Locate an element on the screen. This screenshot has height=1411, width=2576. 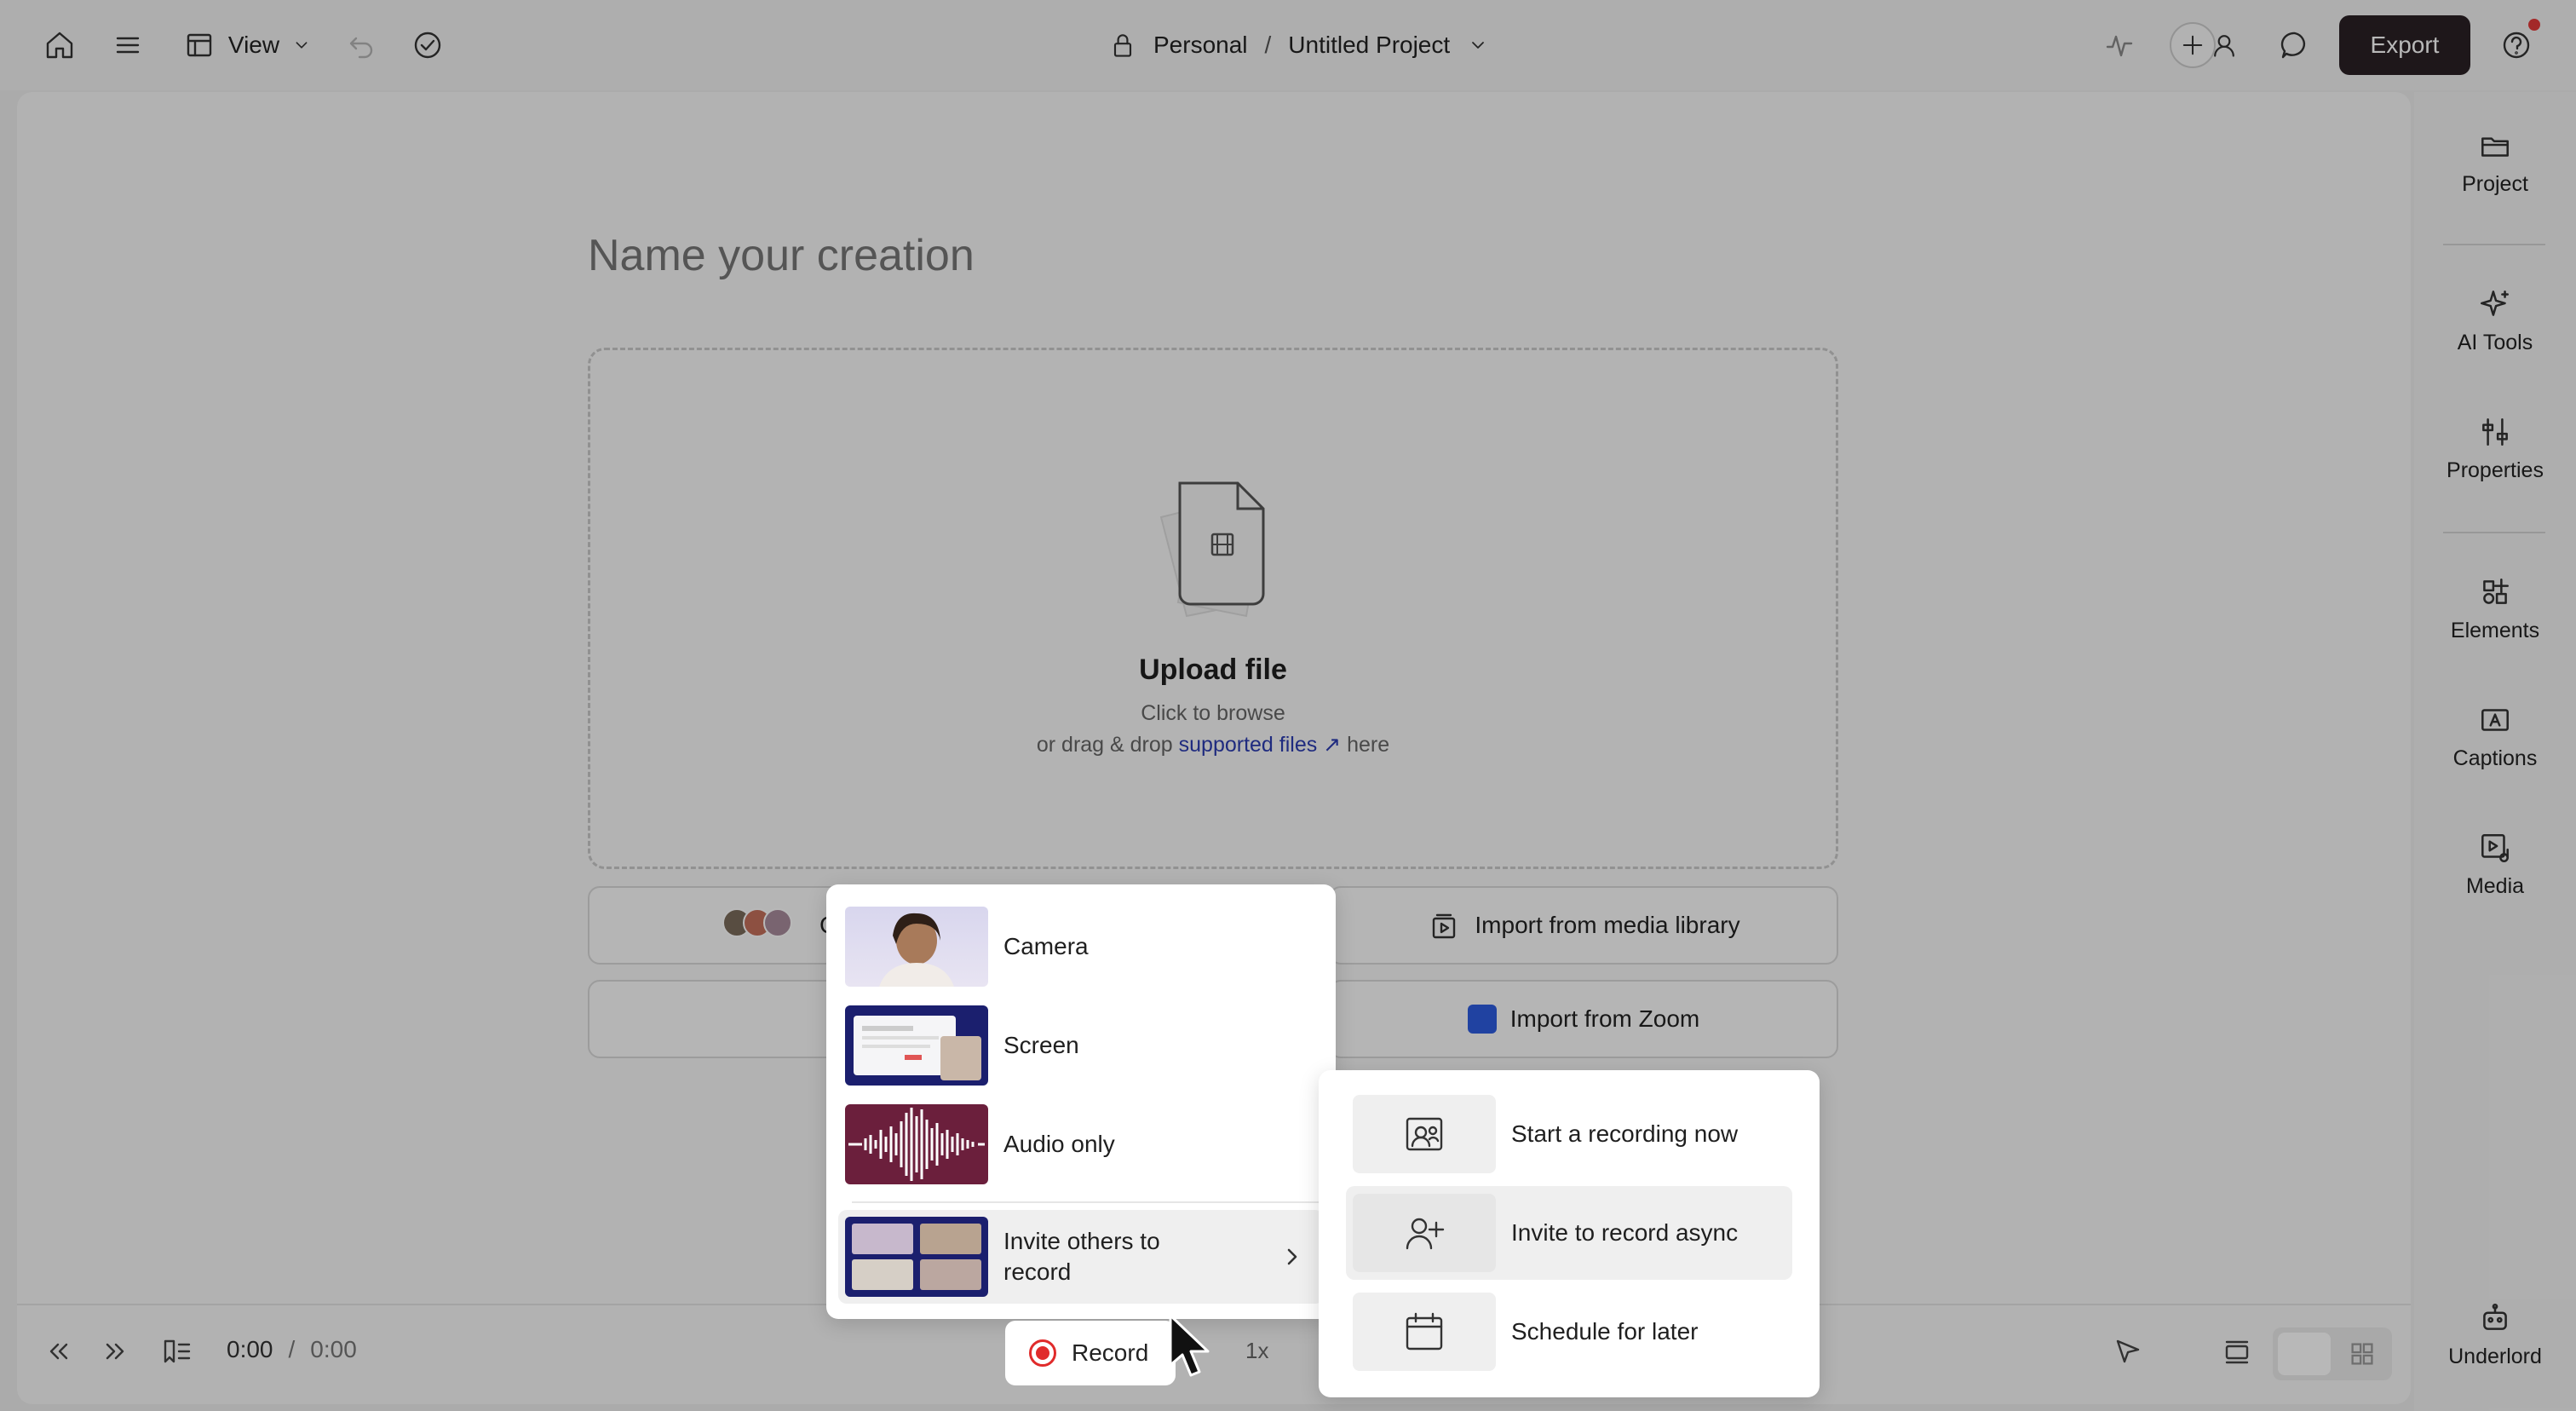
camera-label: Camera is located at coordinates (1046, 946).